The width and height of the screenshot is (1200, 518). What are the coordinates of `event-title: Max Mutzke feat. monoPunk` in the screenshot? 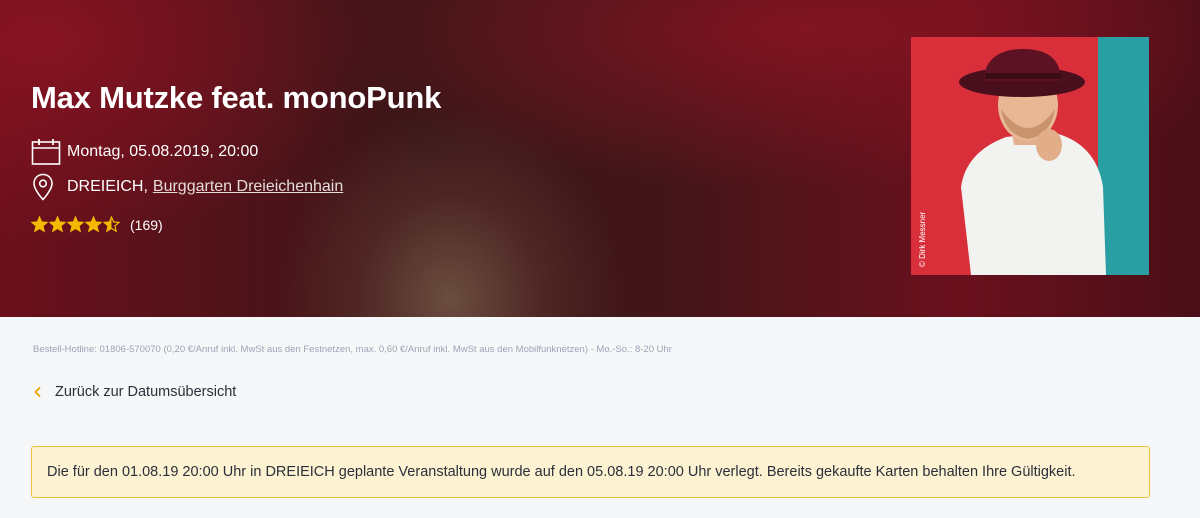 It's located at (236, 97).